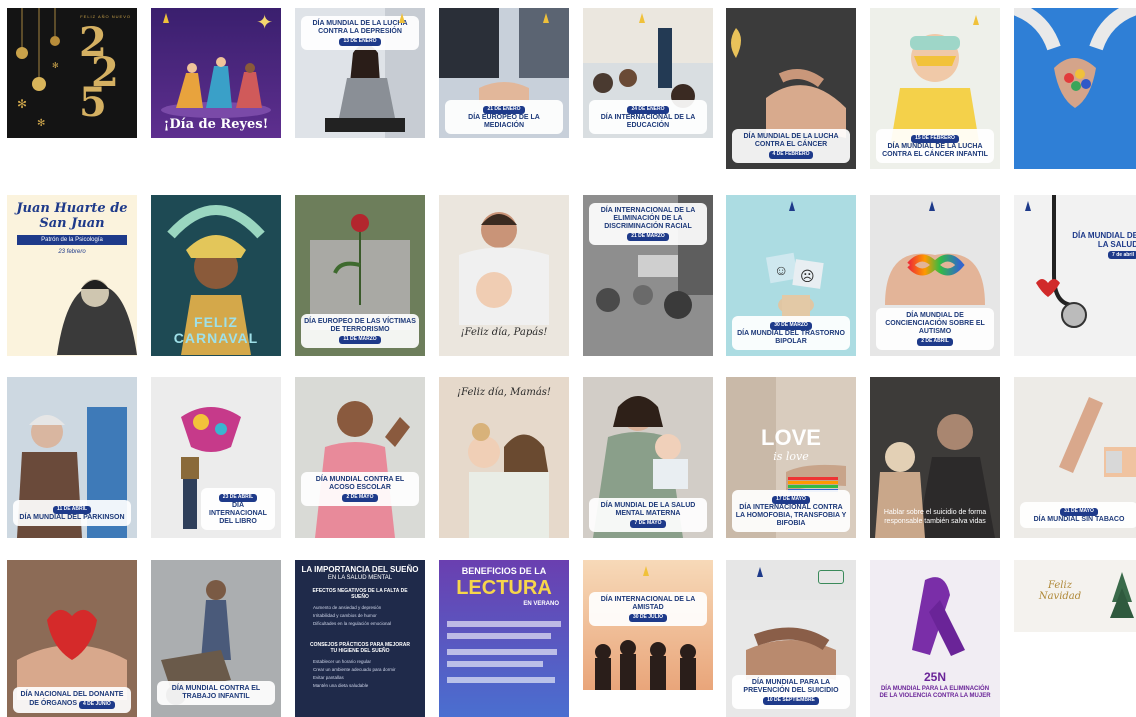  Describe the element at coordinates (216, 73) in the screenshot. I see `post-tile-reyes: ✦ ¡Día de Reyes!` at that location.